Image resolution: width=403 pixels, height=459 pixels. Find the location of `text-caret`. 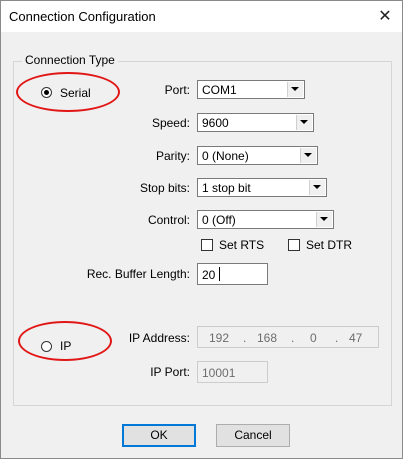

text-caret is located at coordinates (219, 274).